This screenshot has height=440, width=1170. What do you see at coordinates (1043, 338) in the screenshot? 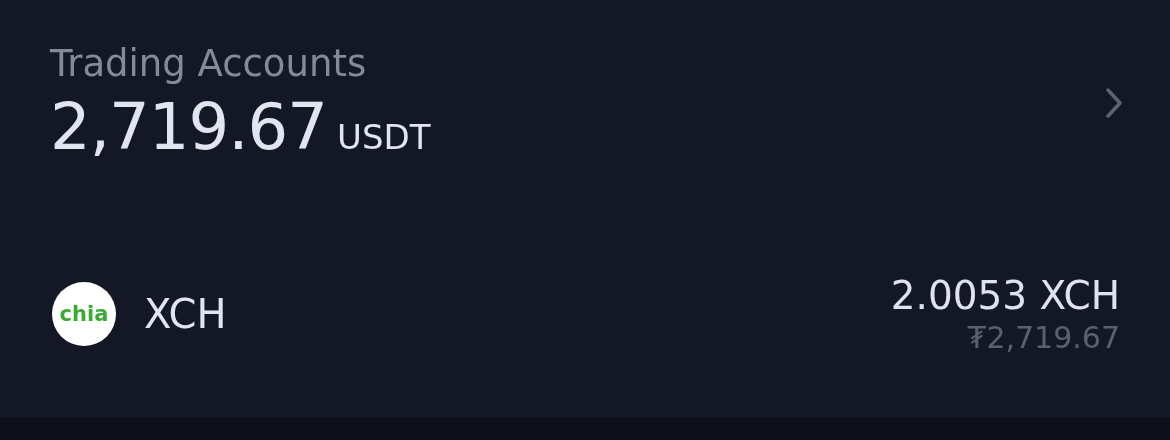
I see `fiat-value: ₮2,719.67` at bounding box center [1043, 338].